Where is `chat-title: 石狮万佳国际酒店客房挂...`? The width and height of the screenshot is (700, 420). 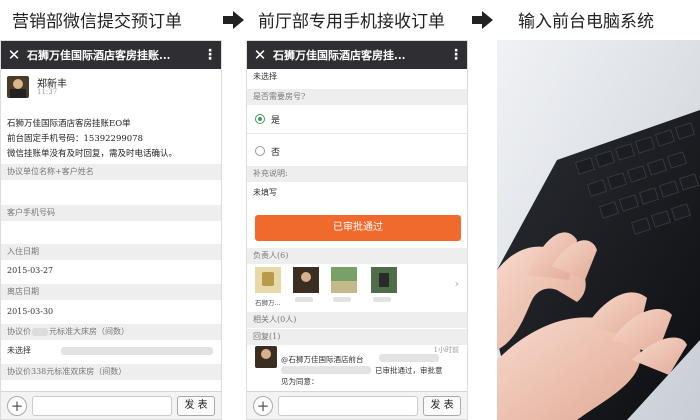
chat-title: 石狮万佳国际酒店客房挂... is located at coordinates (339, 55).